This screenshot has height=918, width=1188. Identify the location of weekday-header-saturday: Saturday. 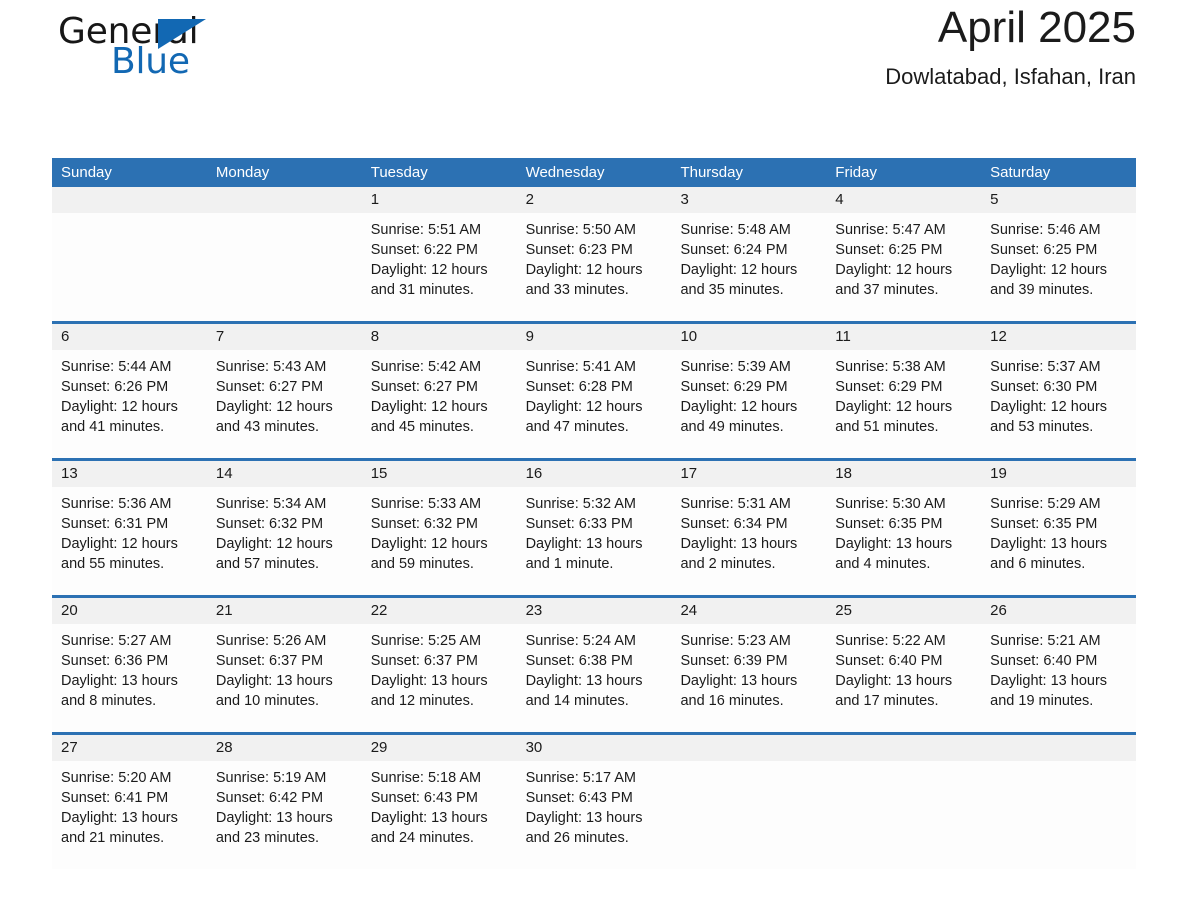
(1020, 172).